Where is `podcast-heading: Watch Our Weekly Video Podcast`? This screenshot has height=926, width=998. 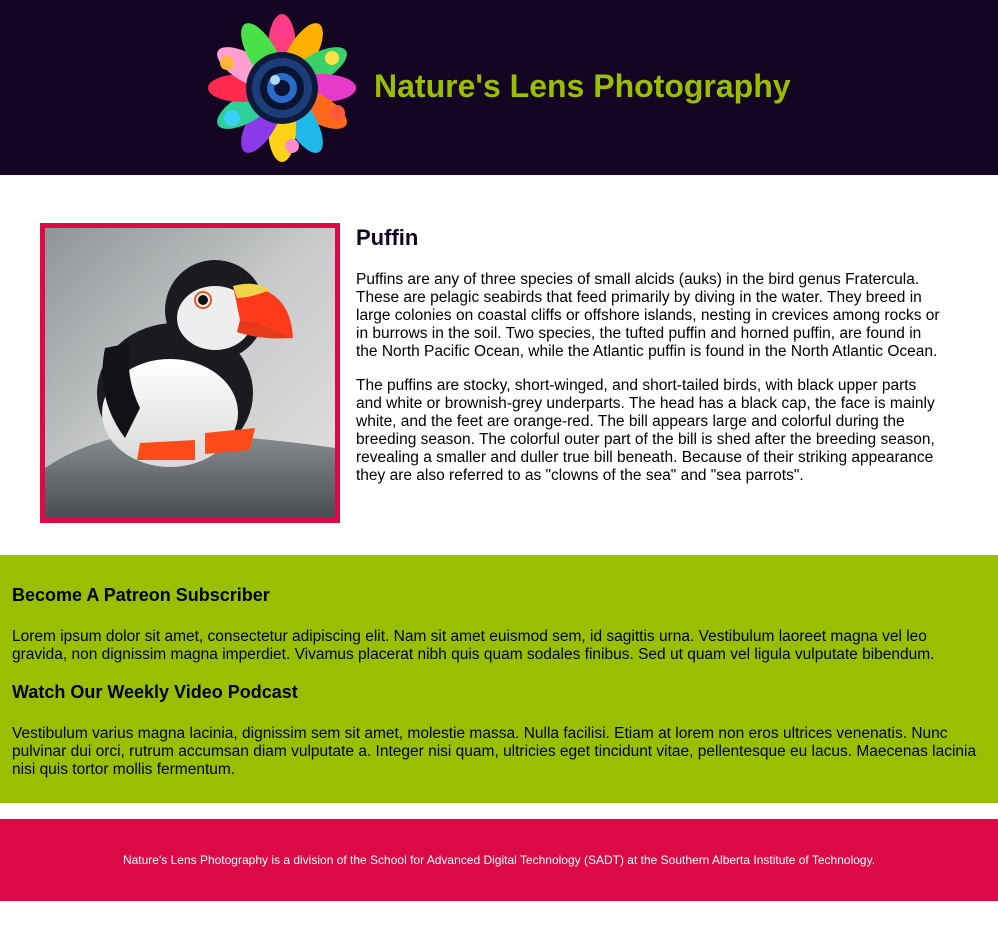 podcast-heading: Watch Our Weekly Video Podcast is located at coordinates (155, 692).